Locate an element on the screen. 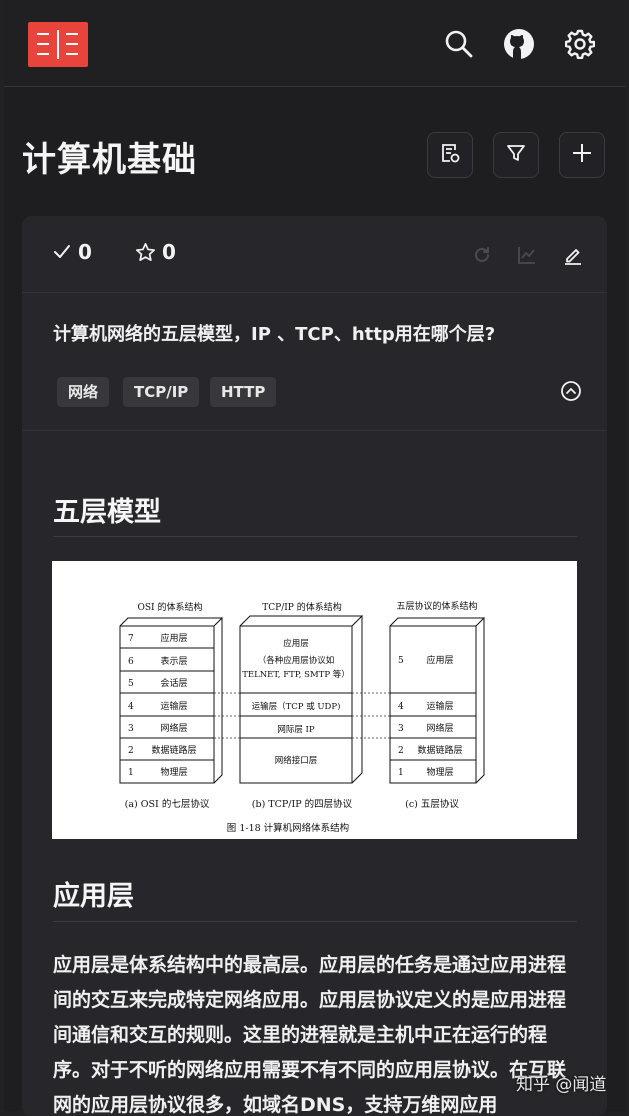  tag-tcpip: TCP/IP is located at coordinates (161, 392).